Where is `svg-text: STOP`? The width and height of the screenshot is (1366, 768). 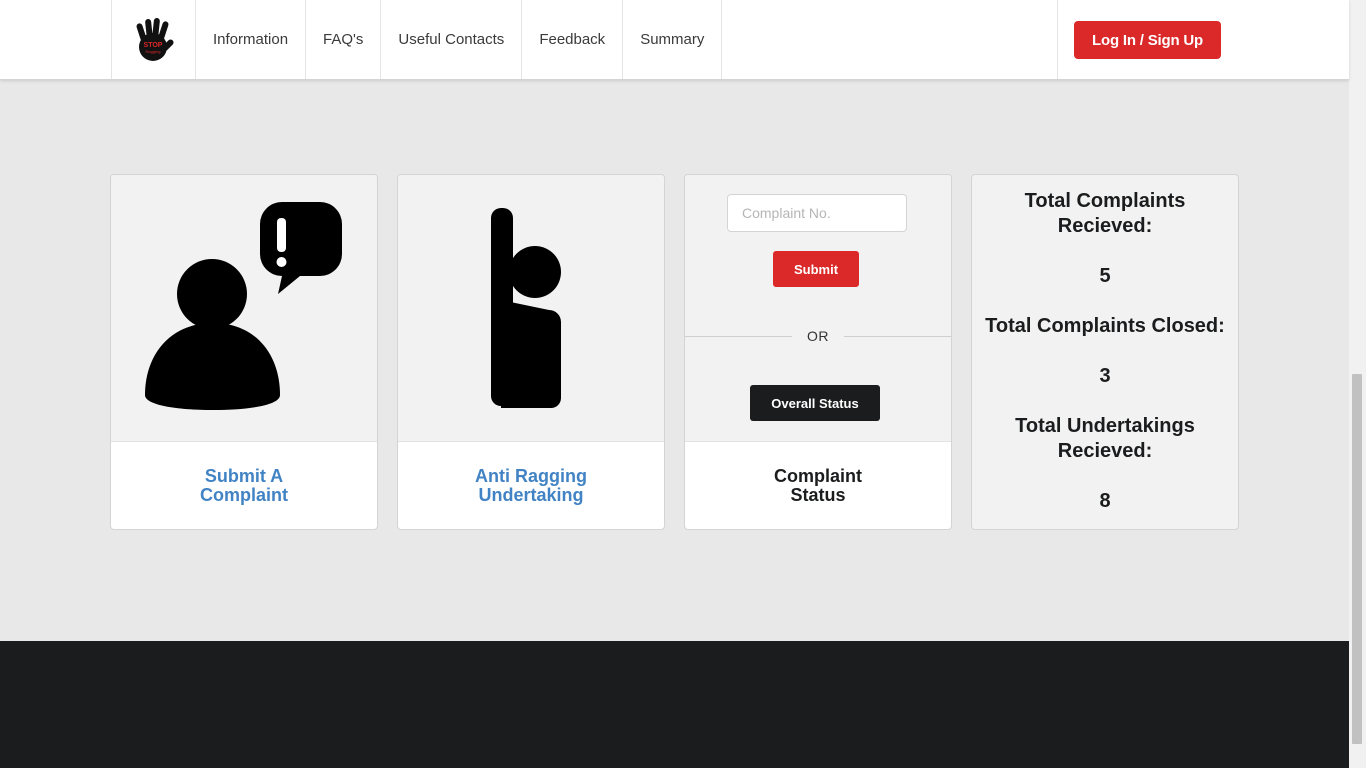
svg-text: STOP is located at coordinates (152, 45).